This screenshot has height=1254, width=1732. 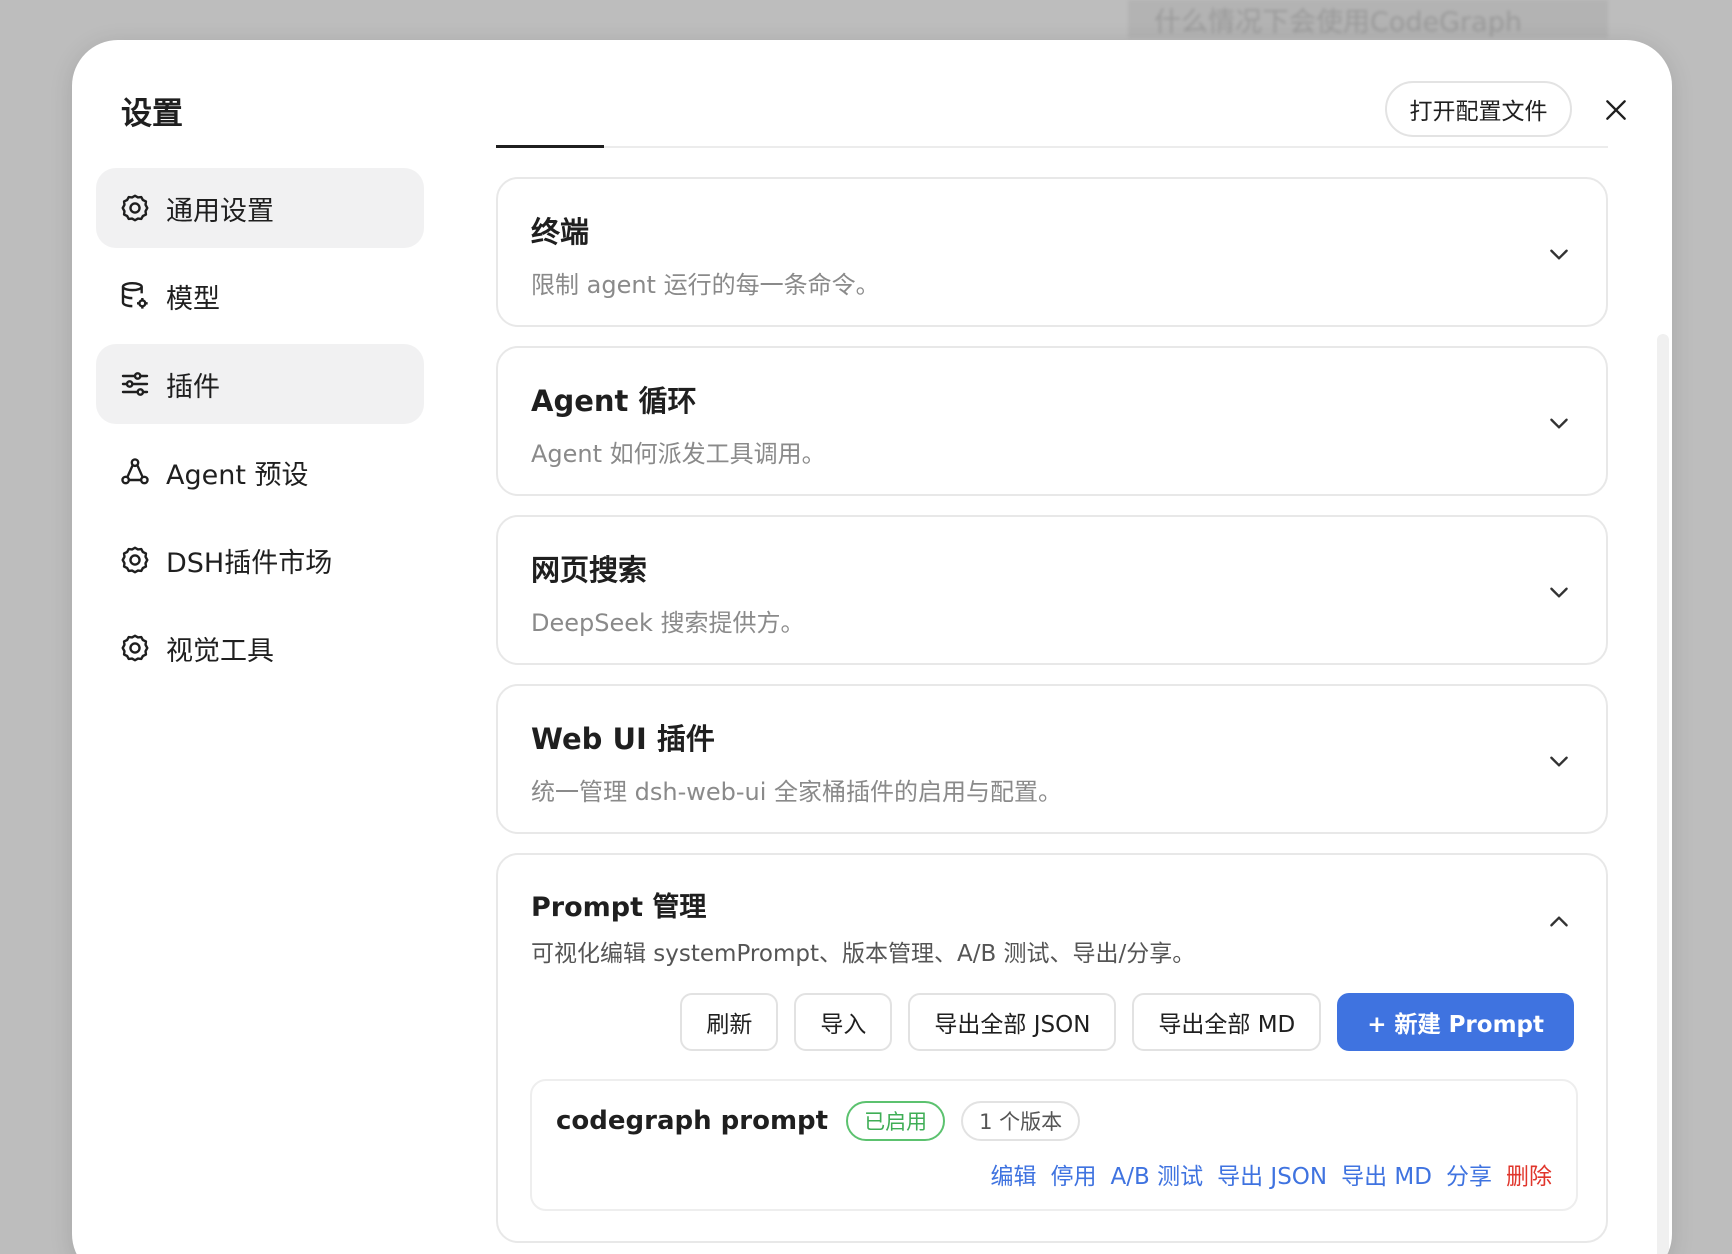 I want to click on sidebar-item-label: 模型, so click(x=193, y=299).